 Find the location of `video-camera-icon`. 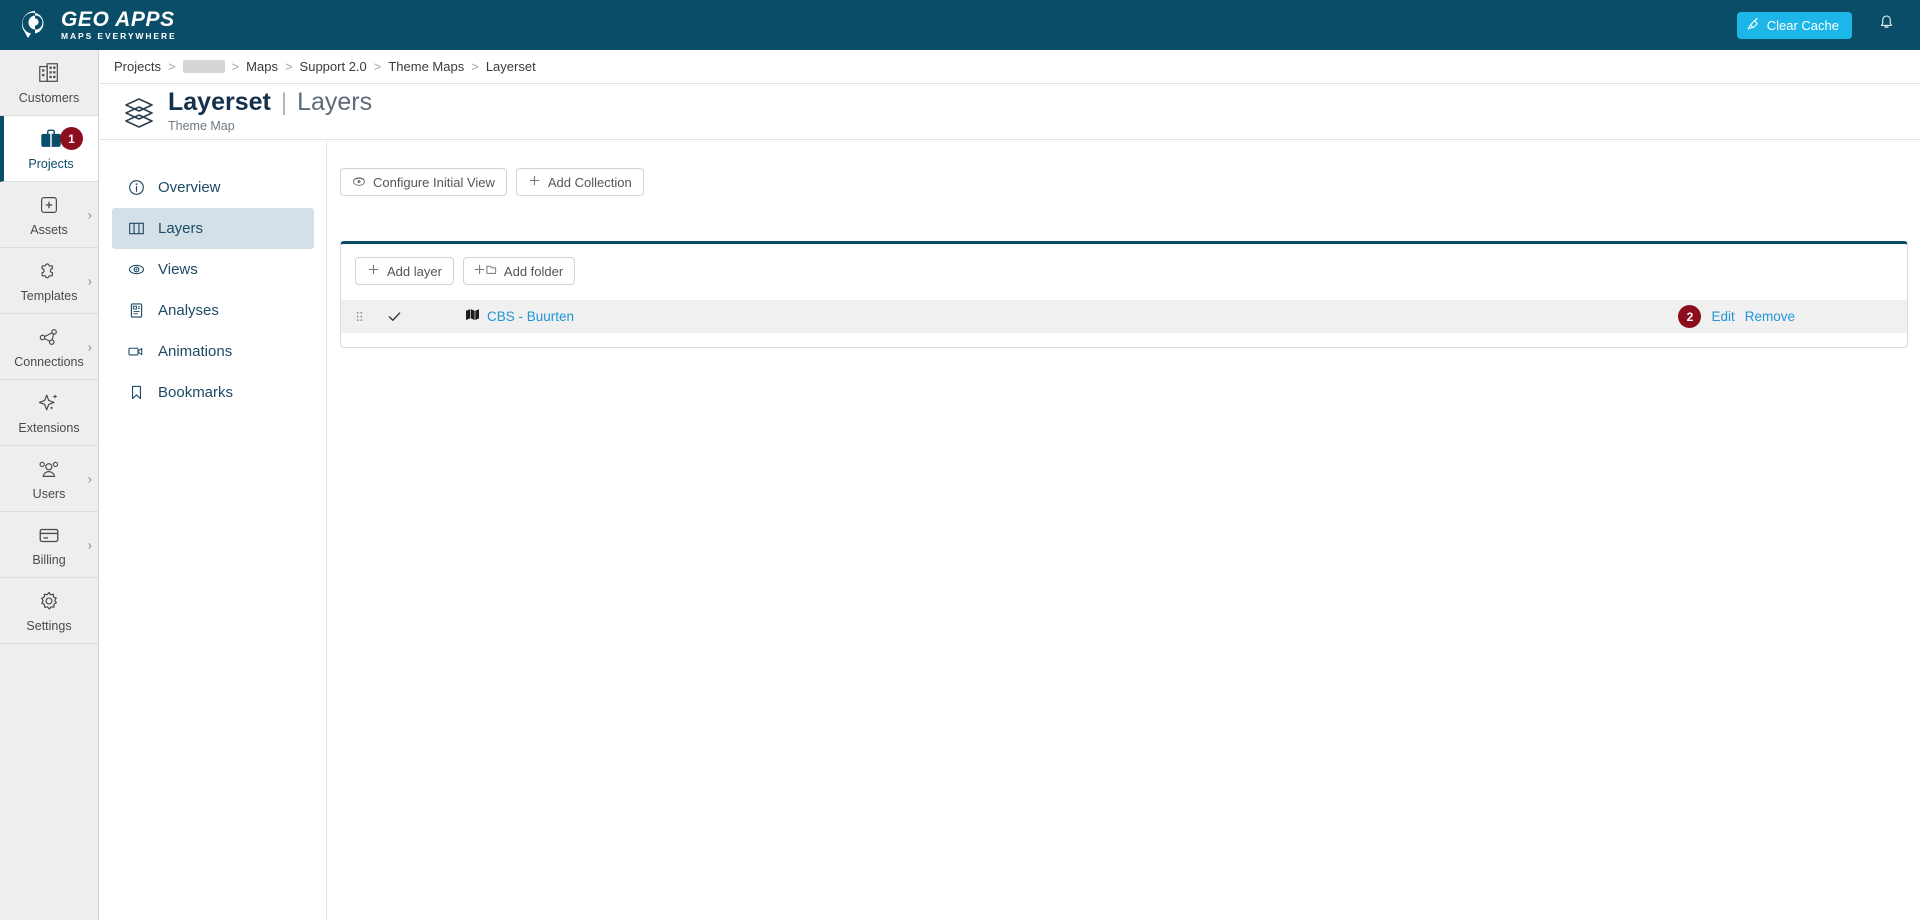

video-camera-icon is located at coordinates (136, 352).